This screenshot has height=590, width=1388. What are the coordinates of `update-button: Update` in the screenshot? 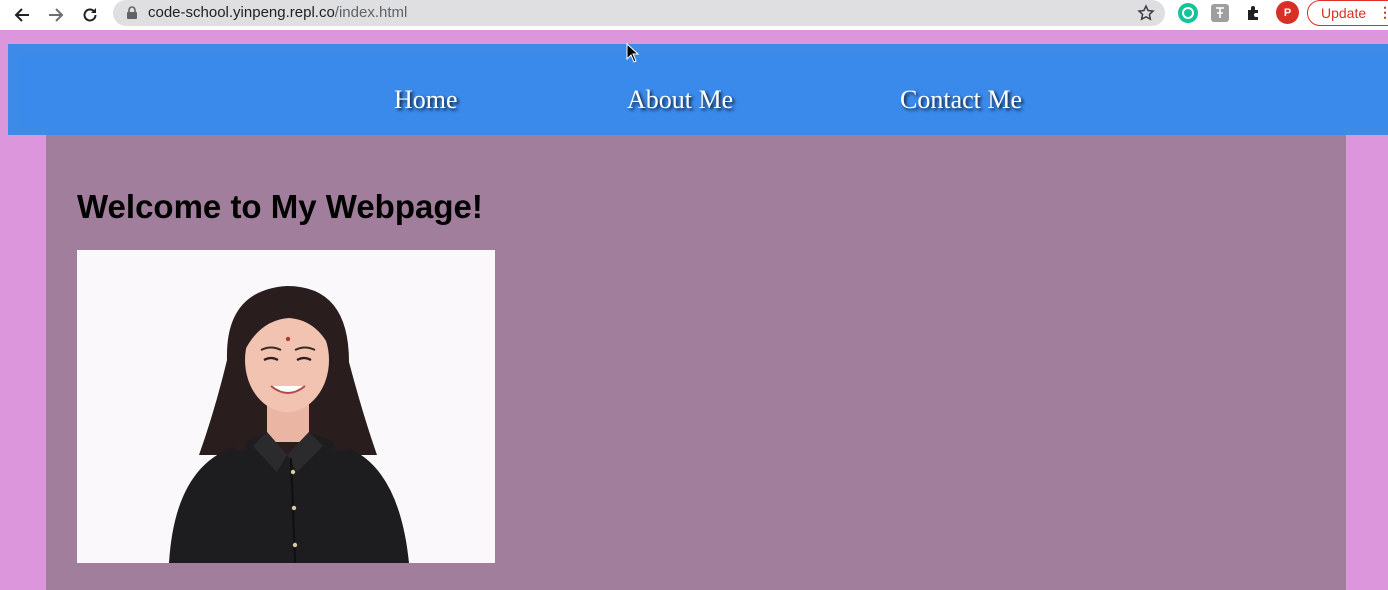 It's located at (1347, 13).